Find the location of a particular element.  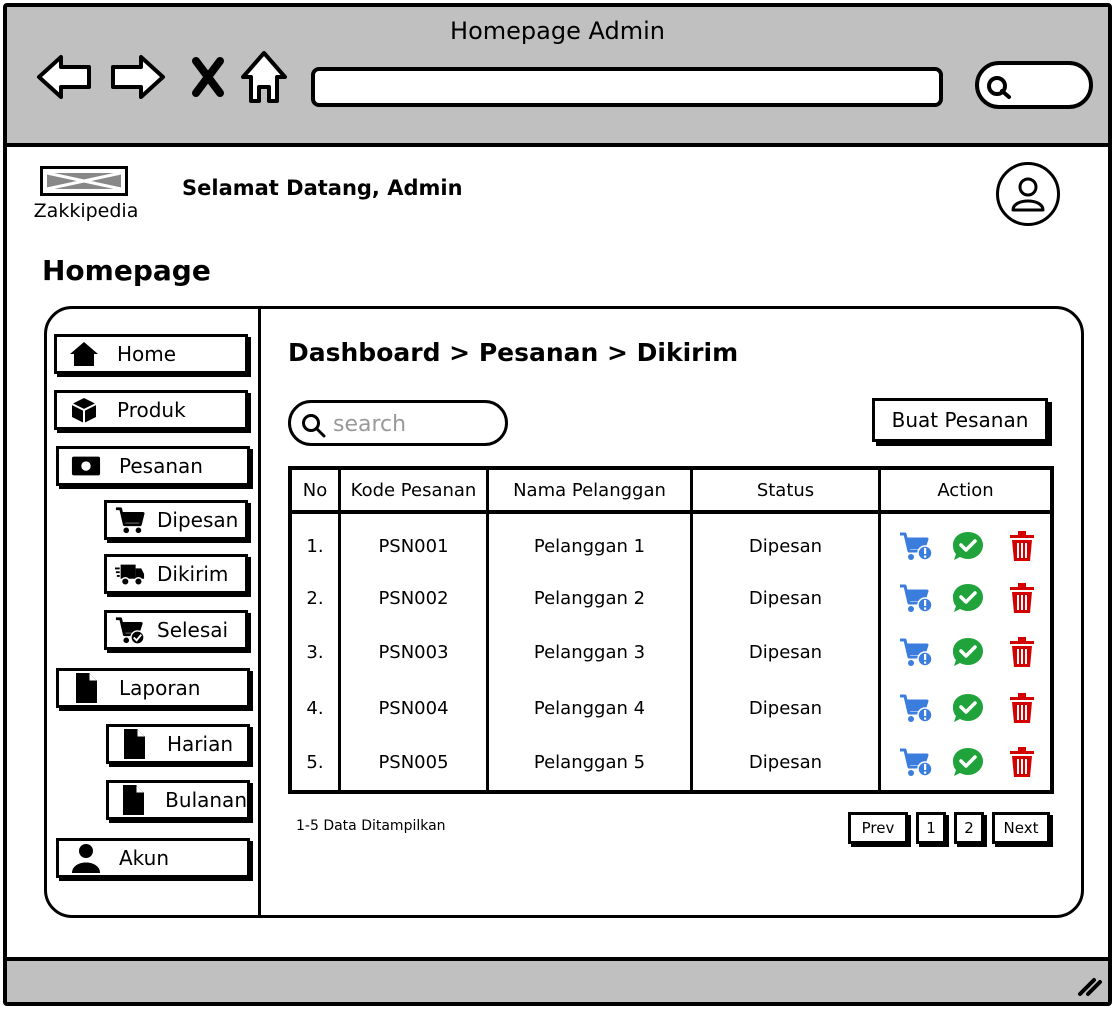

next-page-button: Next is located at coordinates (1021, 828).